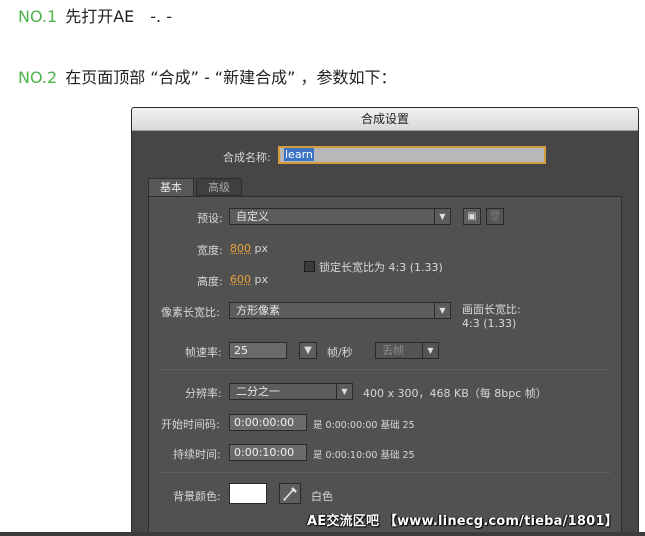 The width and height of the screenshot is (645, 536). Describe the element at coordinates (258, 350) in the screenshot. I see `fps-input: 25` at that location.